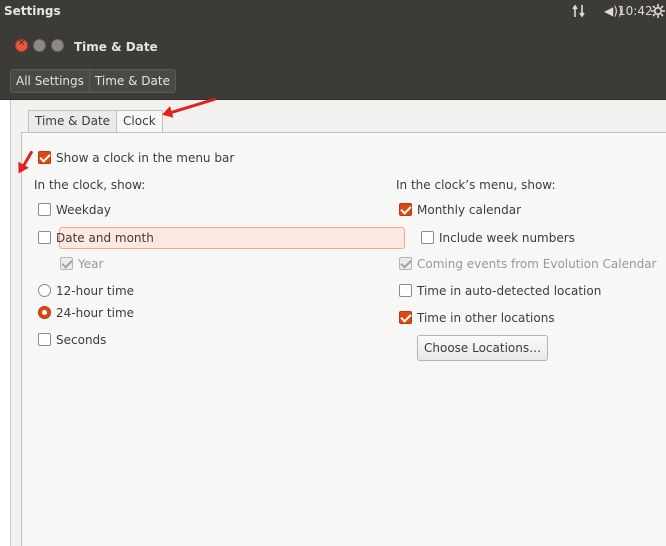  I want to click on clock-section-heading: In the clock, show:, so click(90, 185).